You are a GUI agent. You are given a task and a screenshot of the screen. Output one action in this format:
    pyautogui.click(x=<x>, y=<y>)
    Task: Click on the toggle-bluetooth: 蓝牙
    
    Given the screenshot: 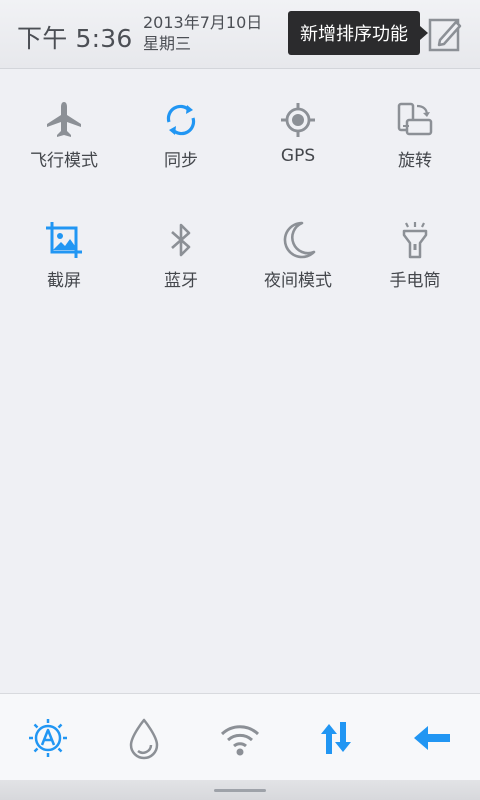 What is the action you would take?
    pyautogui.click(x=181, y=260)
    